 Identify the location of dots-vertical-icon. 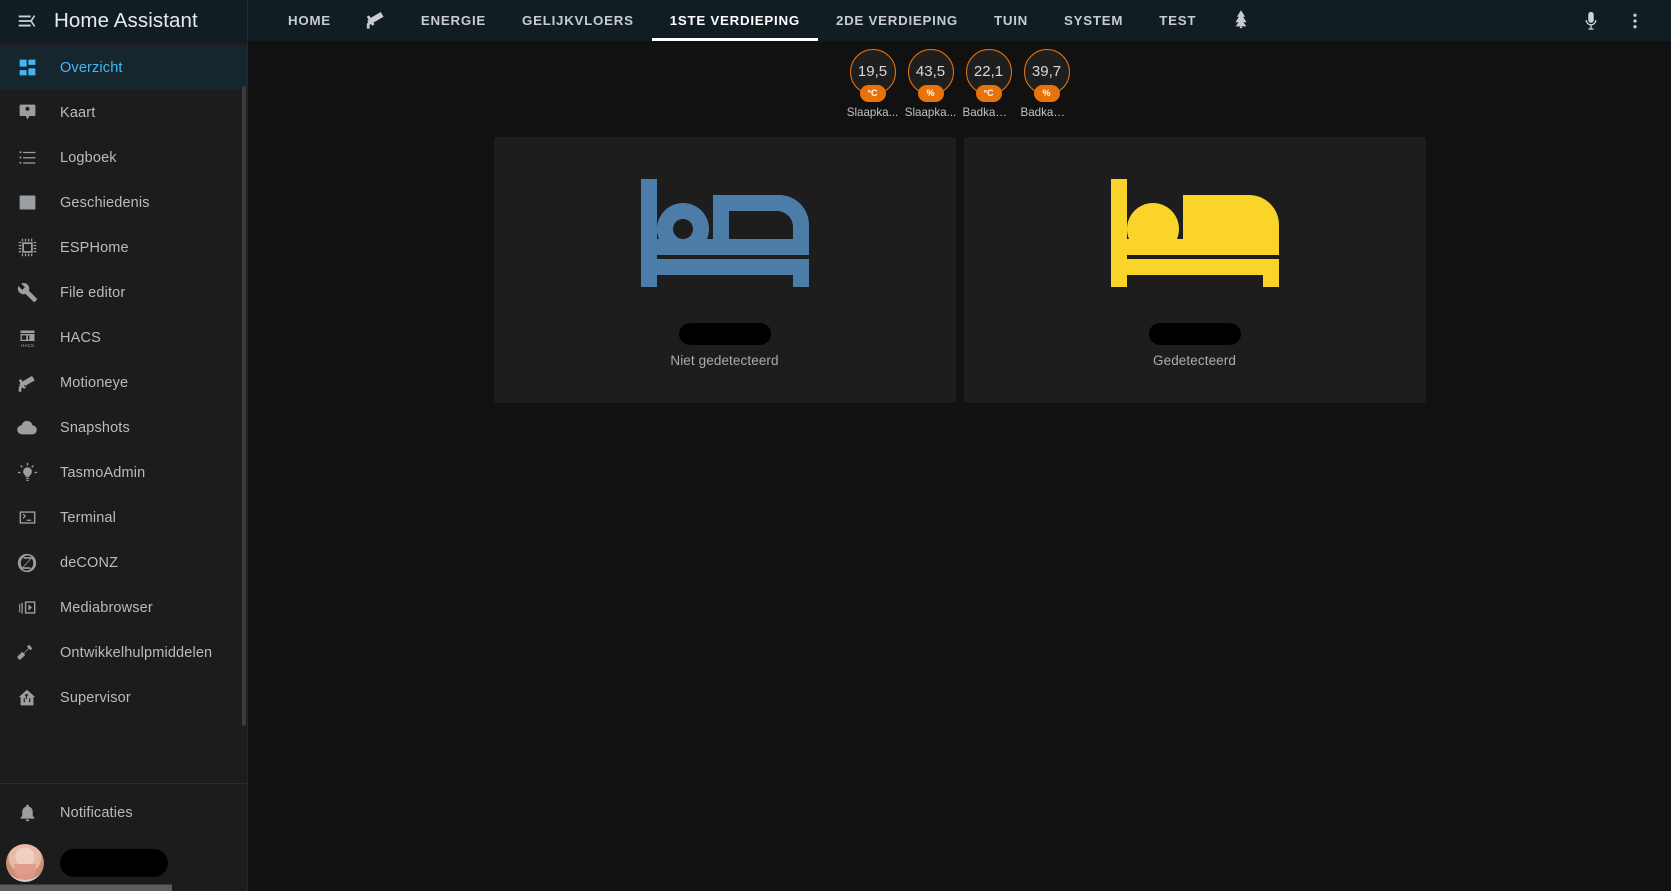
(1635, 21).